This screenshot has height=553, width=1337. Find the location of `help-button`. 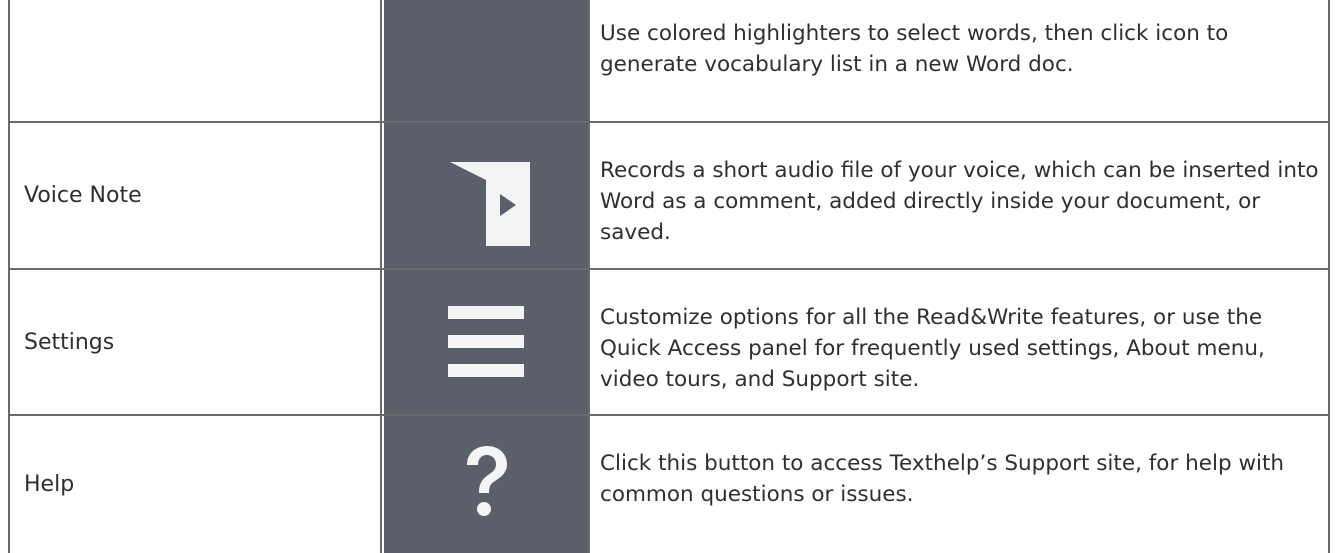

help-button is located at coordinates (486, 484).